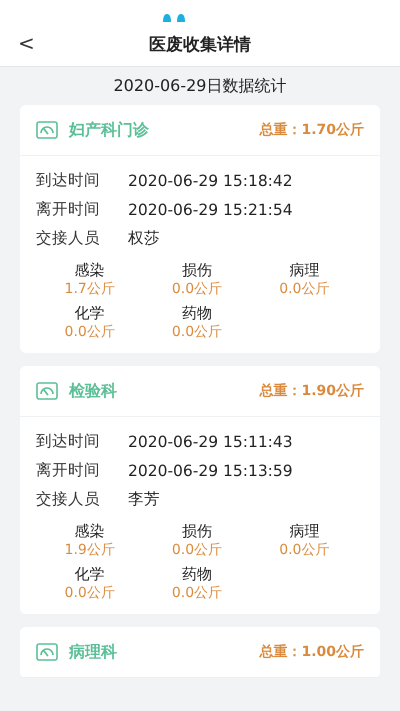  What do you see at coordinates (210, 181) in the screenshot?
I see `info-value: 2020-06-29 15:18:42` at bounding box center [210, 181].